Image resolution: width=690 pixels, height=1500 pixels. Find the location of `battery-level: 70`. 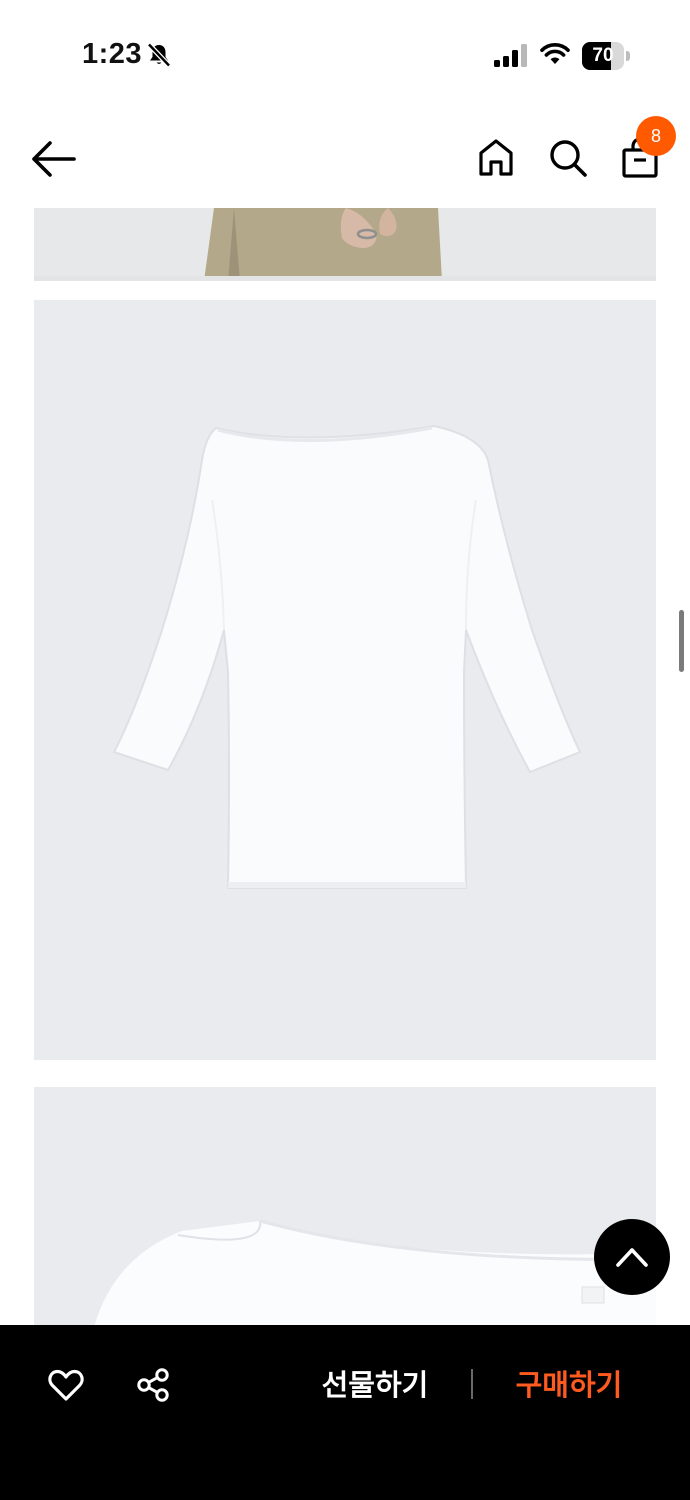

battery-level: 70 is located at coordinates (603, 55).